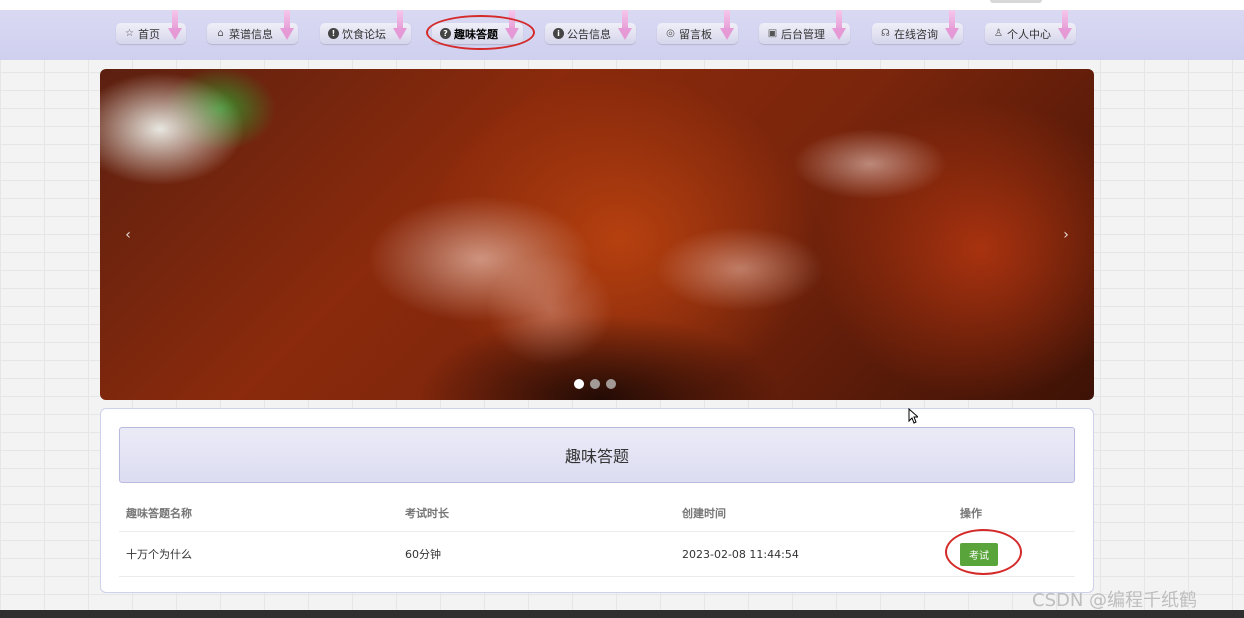 The height and width of the screenshot is (618, 1244). Describe the element at coordinates (445, 33) in the screenshot. I see `question-icon: ?` at that location.